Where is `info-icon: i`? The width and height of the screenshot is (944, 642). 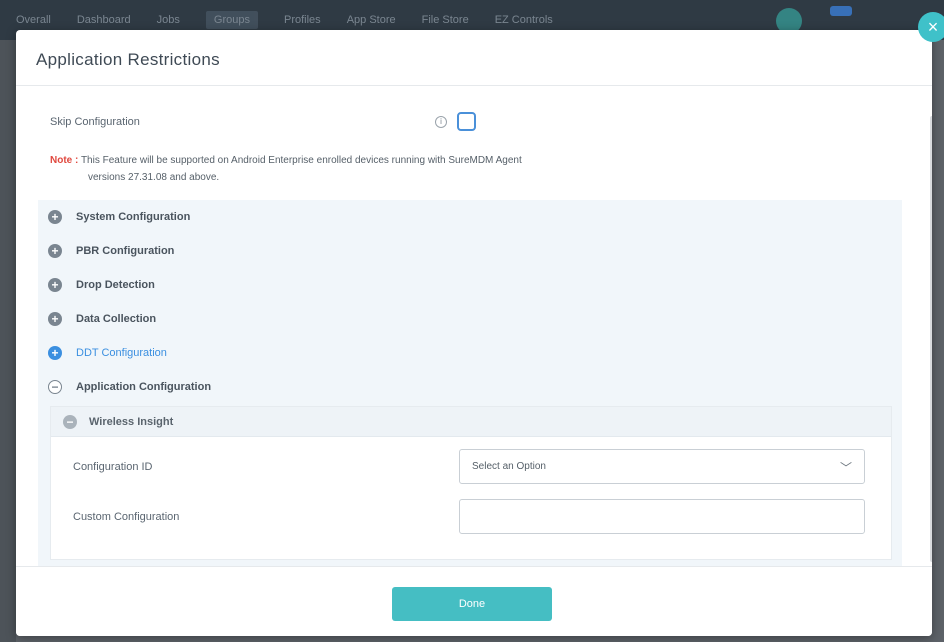 info-icon: i is located at coordinates (441, 122).